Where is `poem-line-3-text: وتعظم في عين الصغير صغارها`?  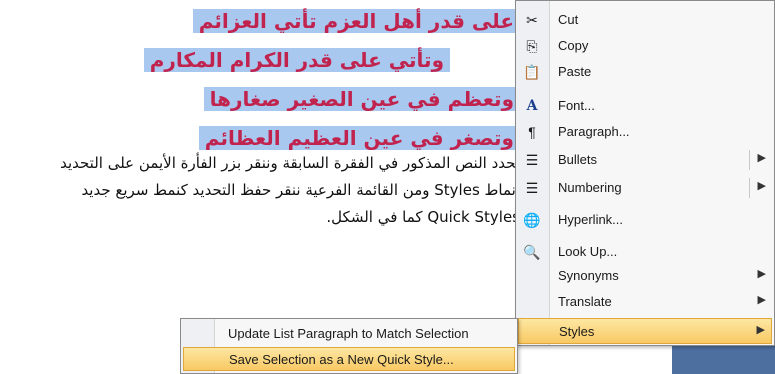
poem-line-3-text: وتعظم في عين الصغير صغارها is located at coordinates (361, 99).